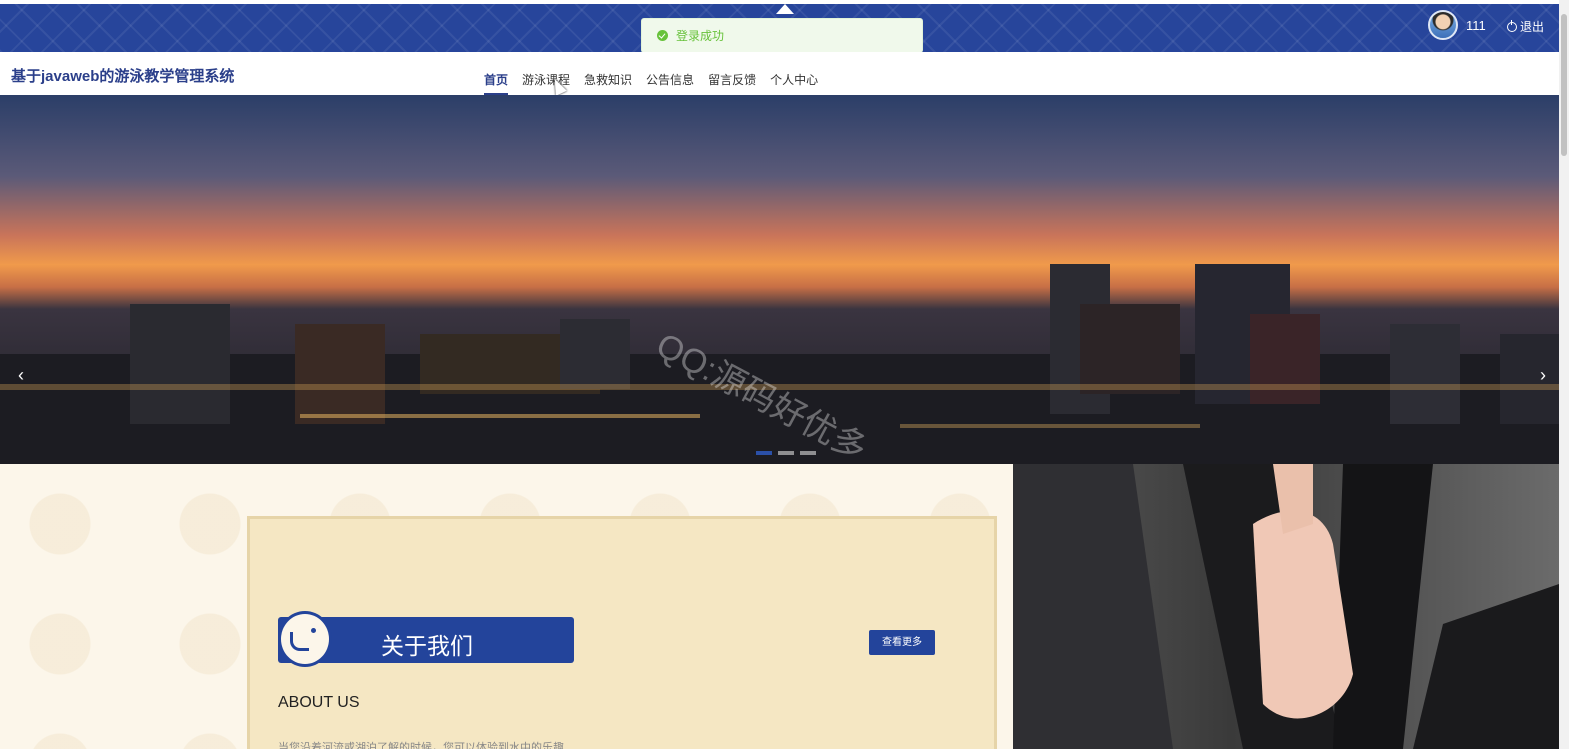 Image resolution: width=1577 pixels, height=749 pixels. Describe the element at coordinates (122, 75) in the screenshot. I see `site-title: 基于javaweb的游泳教学管理系统` at that location.